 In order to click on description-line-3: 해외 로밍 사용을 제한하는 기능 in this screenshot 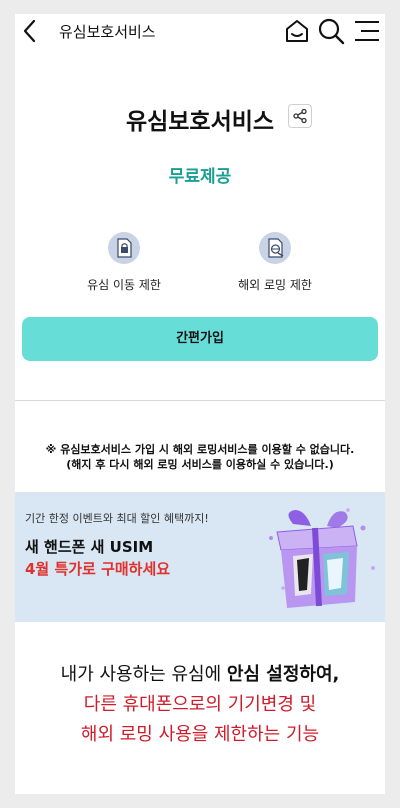, I will do `click(200, 734)`.